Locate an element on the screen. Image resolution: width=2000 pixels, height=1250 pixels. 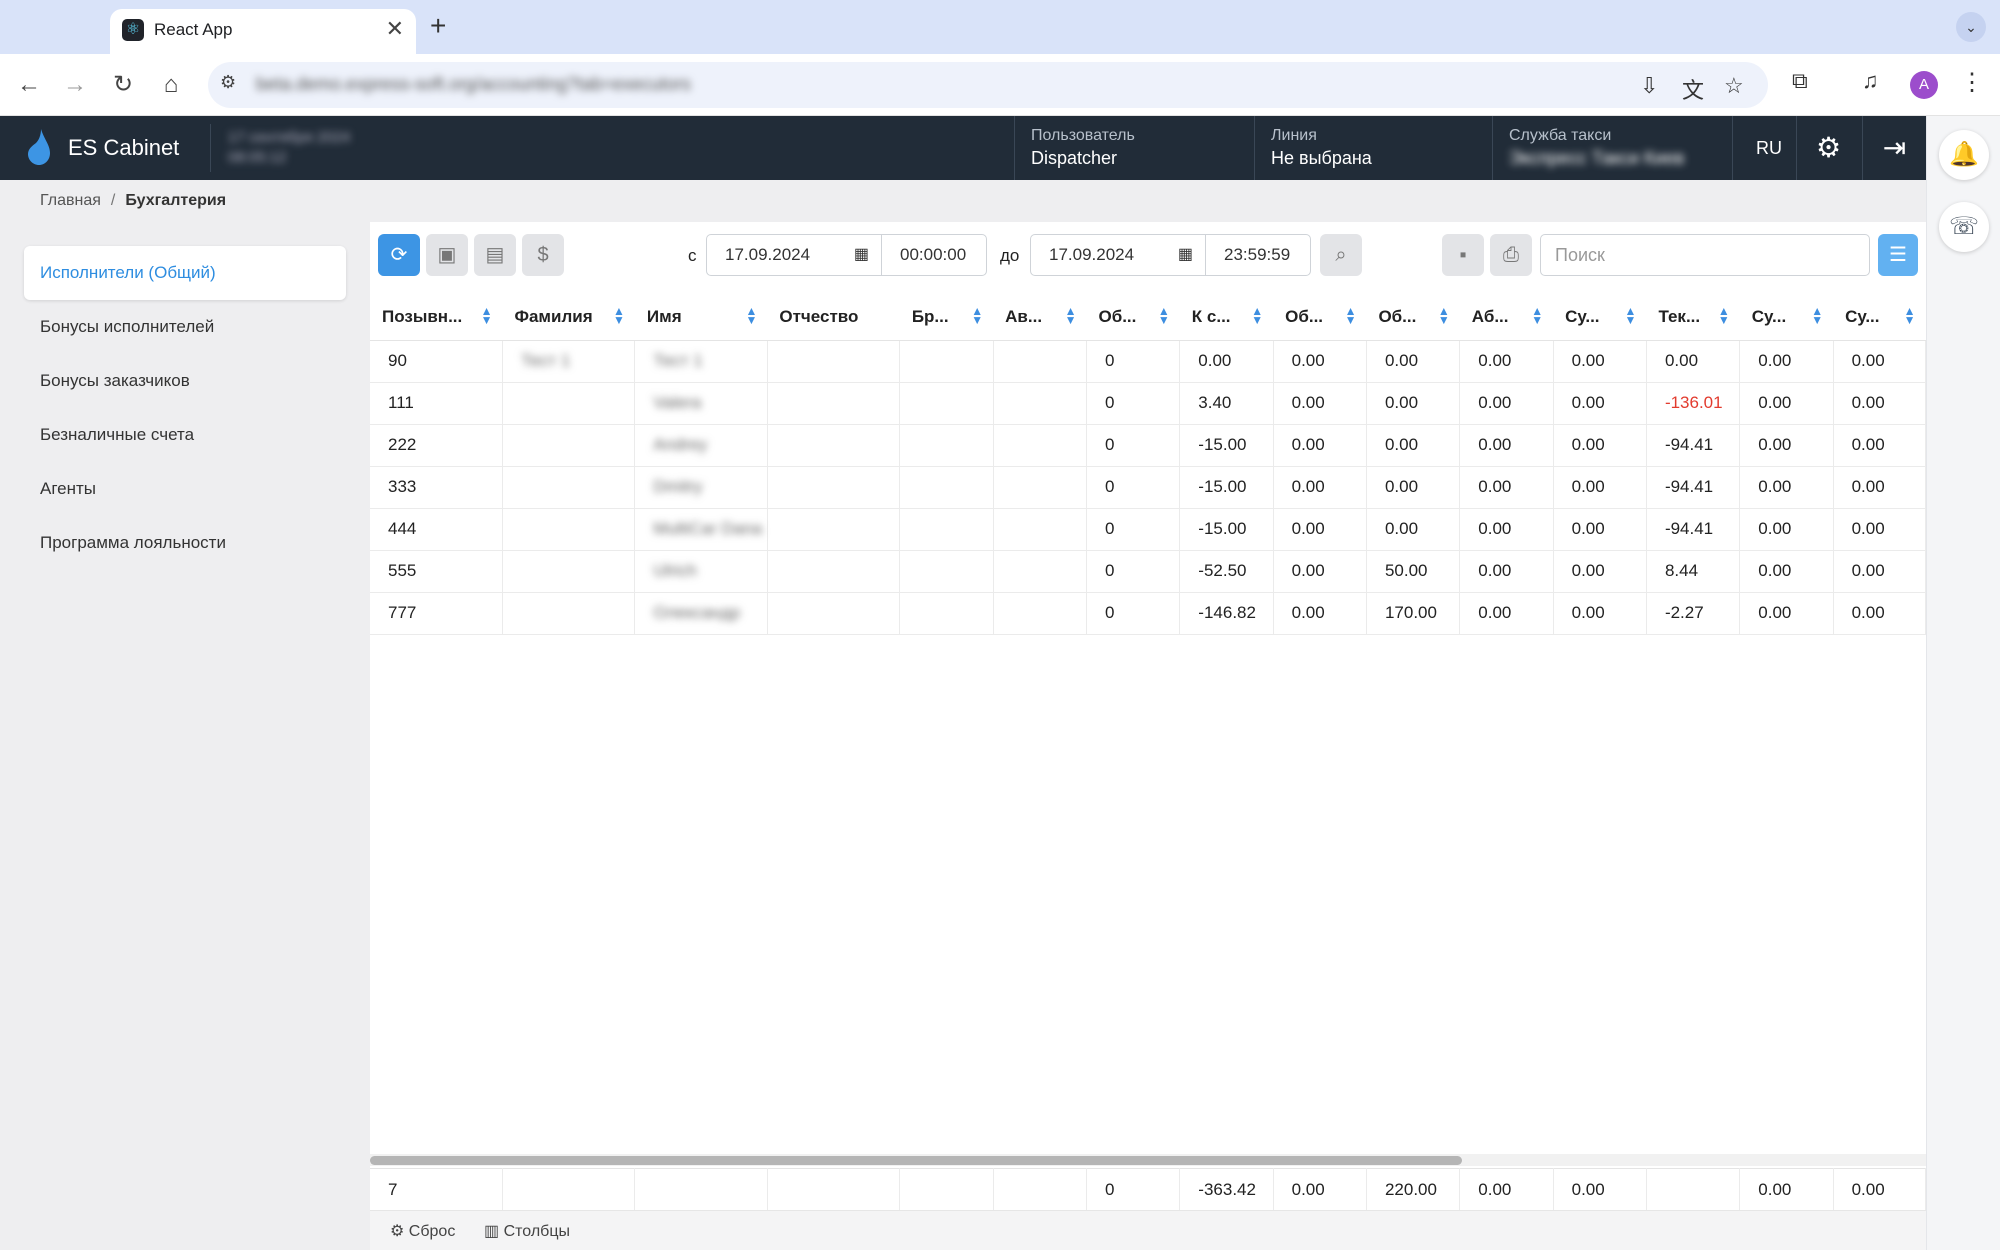
settings-gear-icon: ⚙ is located at coordinates (1828, 148).